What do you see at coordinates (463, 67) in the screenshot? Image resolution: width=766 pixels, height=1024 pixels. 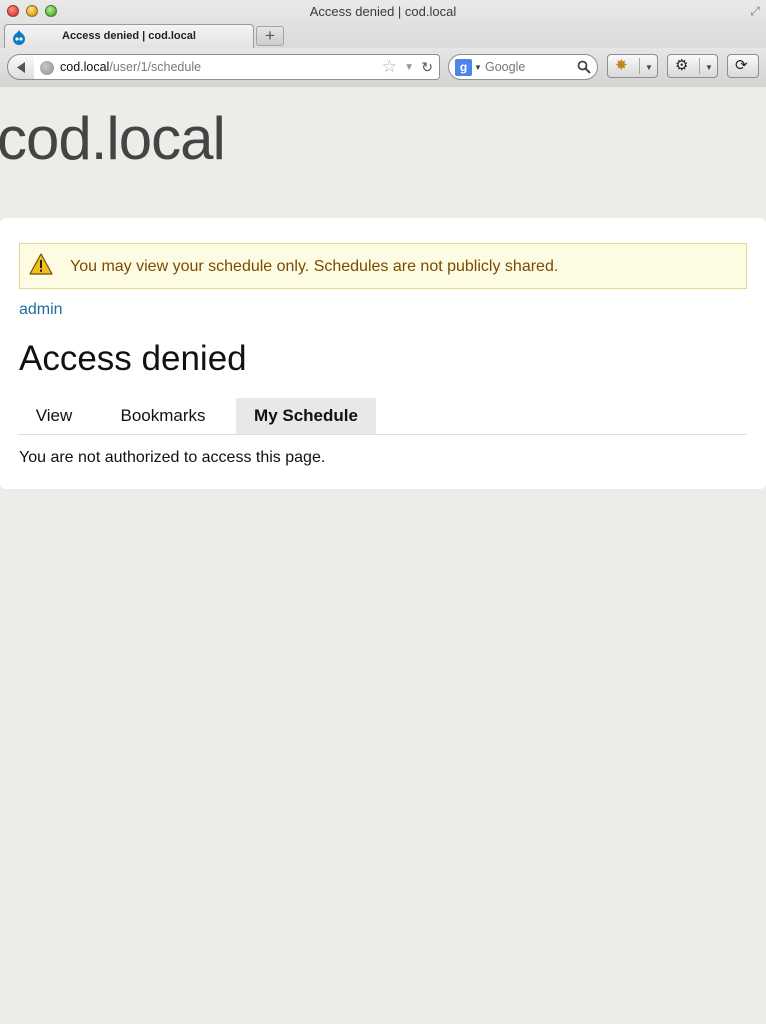 I see `google-engine-icon: g` at bounding box center [463, 67].